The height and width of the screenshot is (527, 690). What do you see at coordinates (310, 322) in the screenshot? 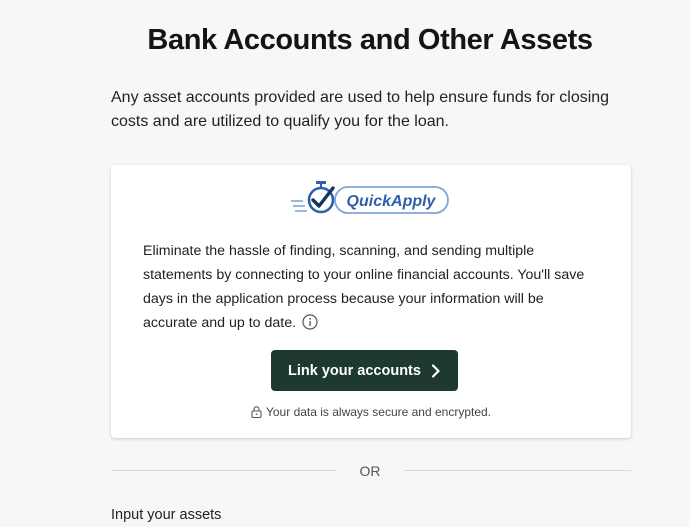
I see `info-icon` at bounding box center [310, 322].